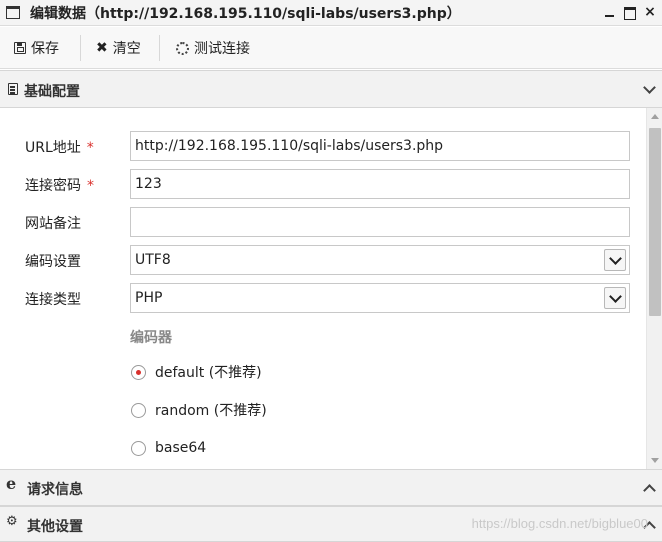 This screenshot has height=542, width=662. What do you see at coordinates (559, 523) in the screenshot?
I see `watermark: https://blog.csdn.net/bigblue00` at bounding box center [559, 523].